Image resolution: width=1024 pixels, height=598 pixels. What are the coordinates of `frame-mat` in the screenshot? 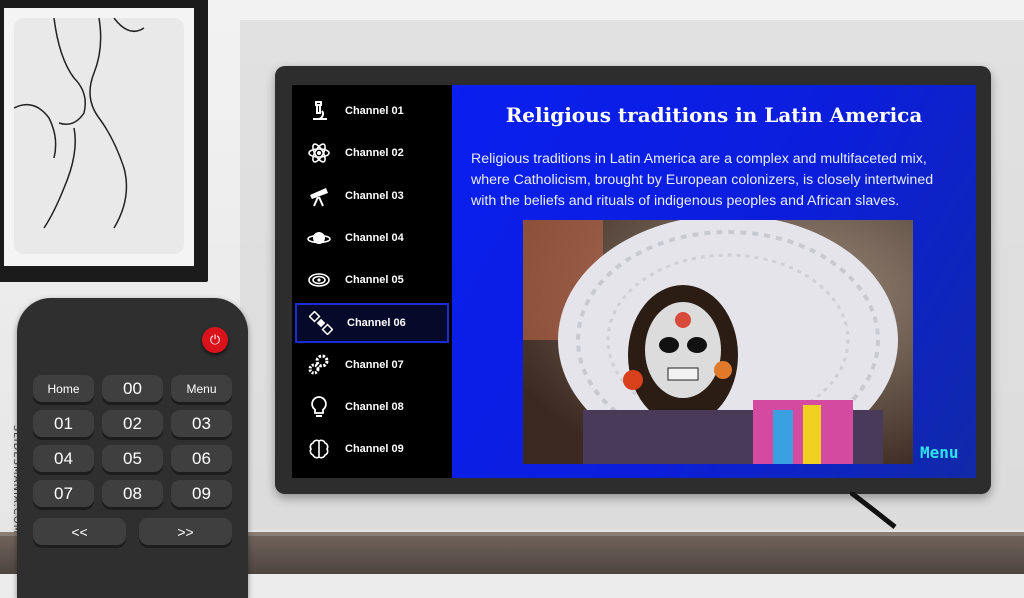 It's located at (99, 137).